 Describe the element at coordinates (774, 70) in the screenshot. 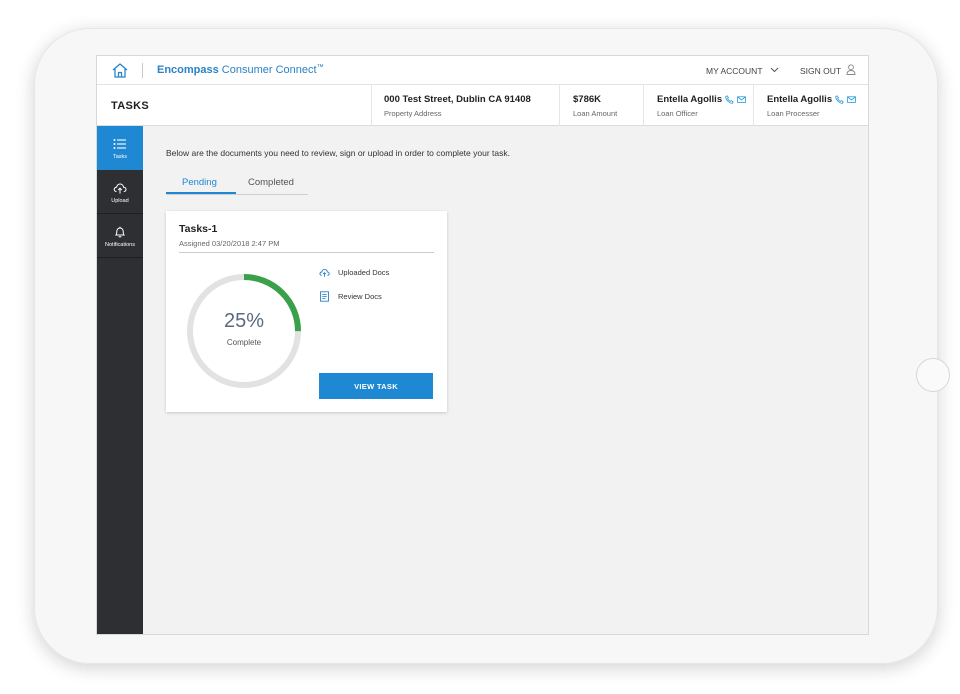

I see `chevron-down-icon` at that location.